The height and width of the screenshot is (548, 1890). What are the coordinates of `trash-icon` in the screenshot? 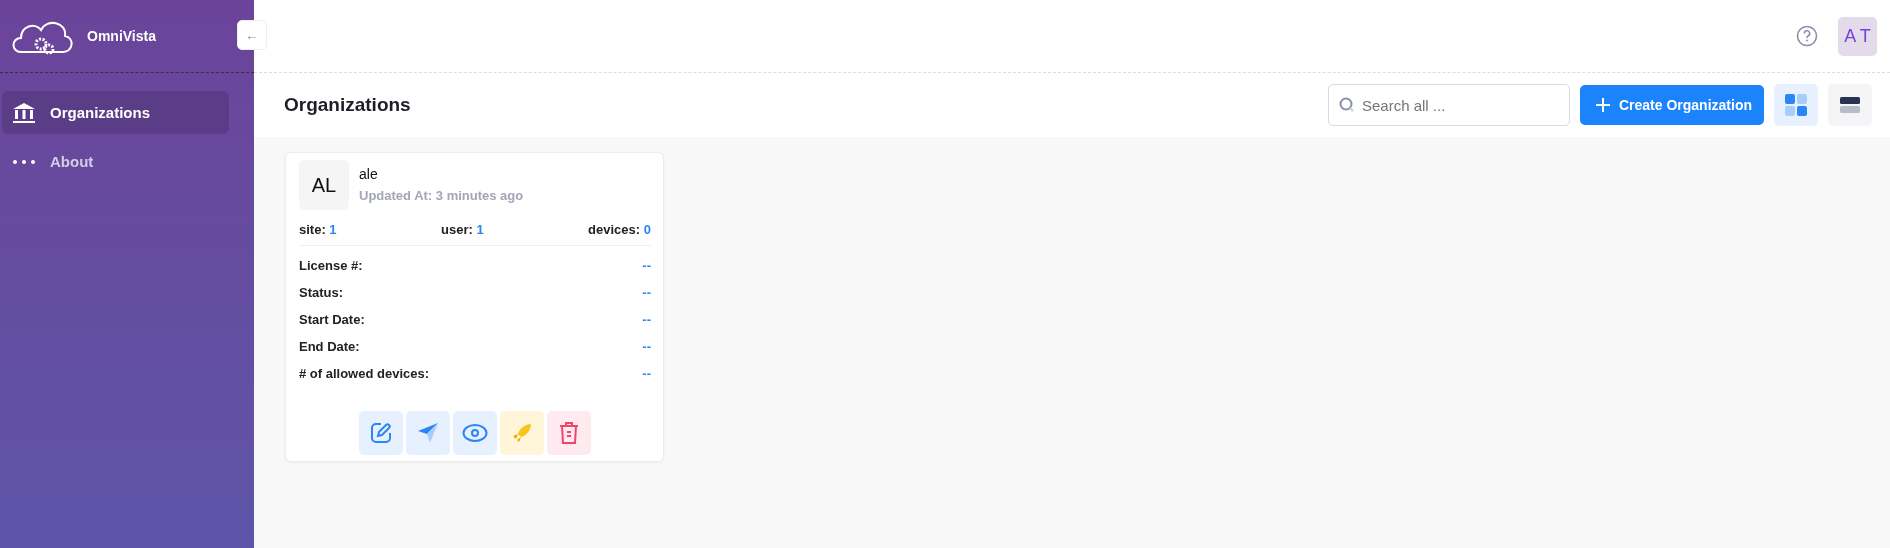 It's located at (569, 433).